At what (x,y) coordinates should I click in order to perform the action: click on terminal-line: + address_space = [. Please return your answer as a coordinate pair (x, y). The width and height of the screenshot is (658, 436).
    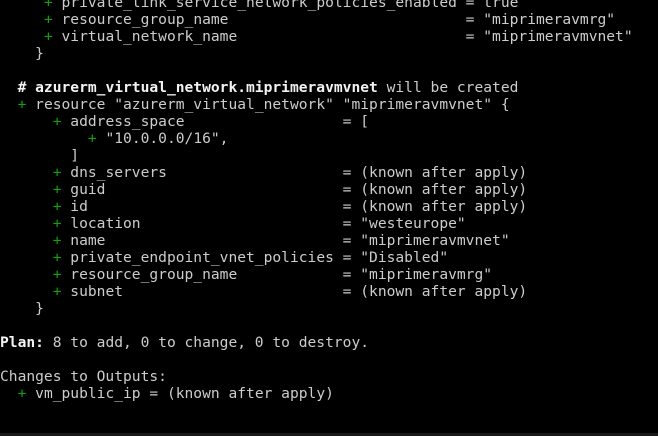
    Looking at the image, I should click on (184, 121).